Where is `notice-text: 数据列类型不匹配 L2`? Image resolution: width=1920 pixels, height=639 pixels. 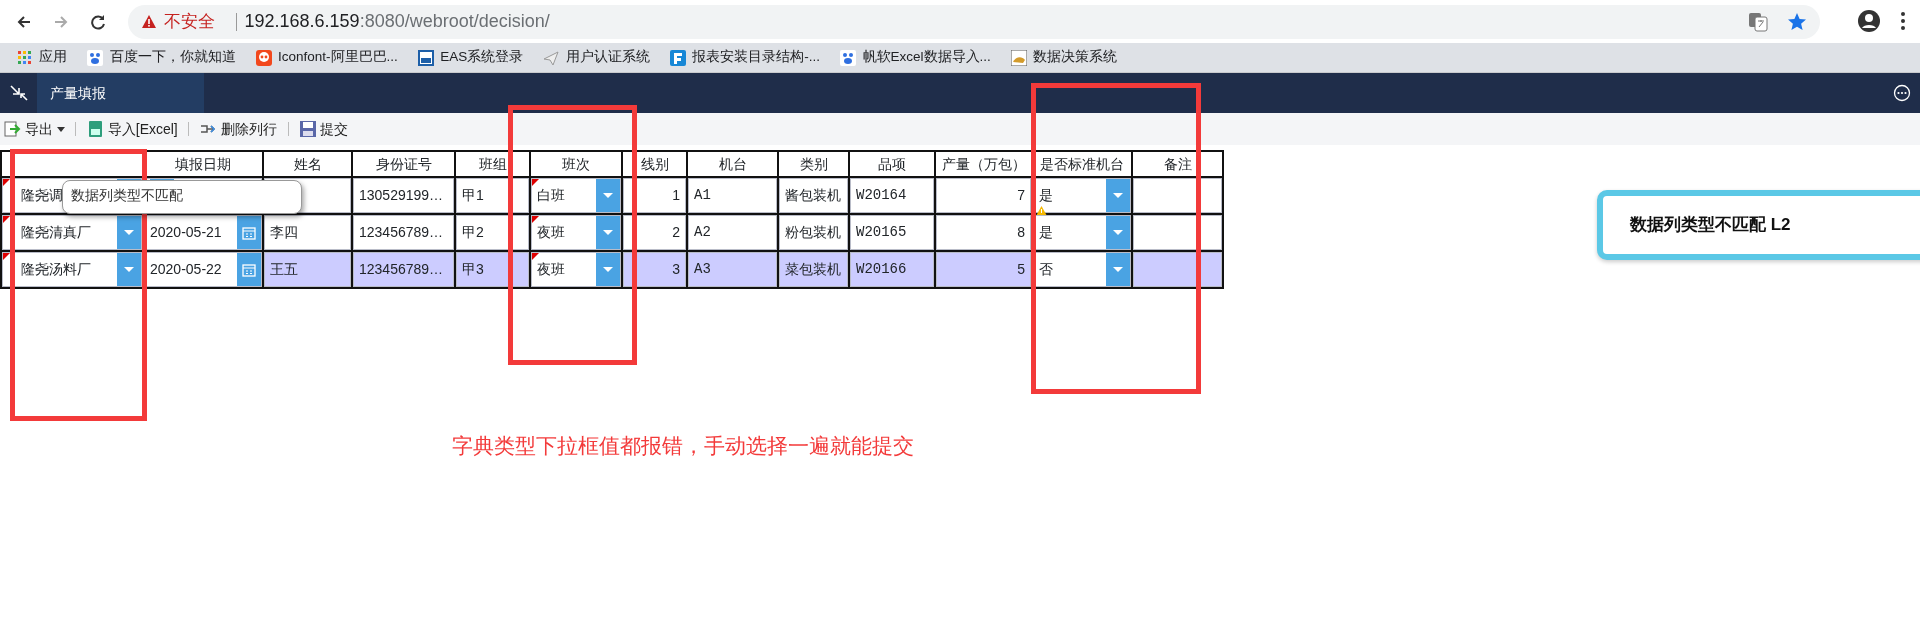
notice-text: 数据列类型不匹配 L2 is located at coordinates (1710, 225).